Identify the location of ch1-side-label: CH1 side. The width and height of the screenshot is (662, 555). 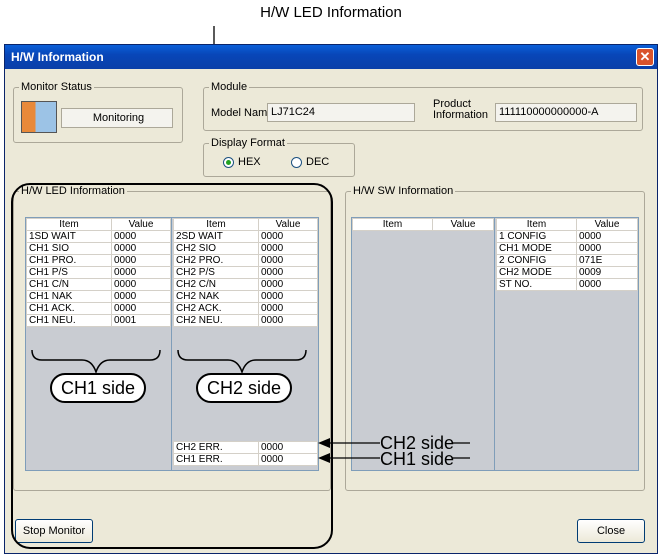
(417, 459).